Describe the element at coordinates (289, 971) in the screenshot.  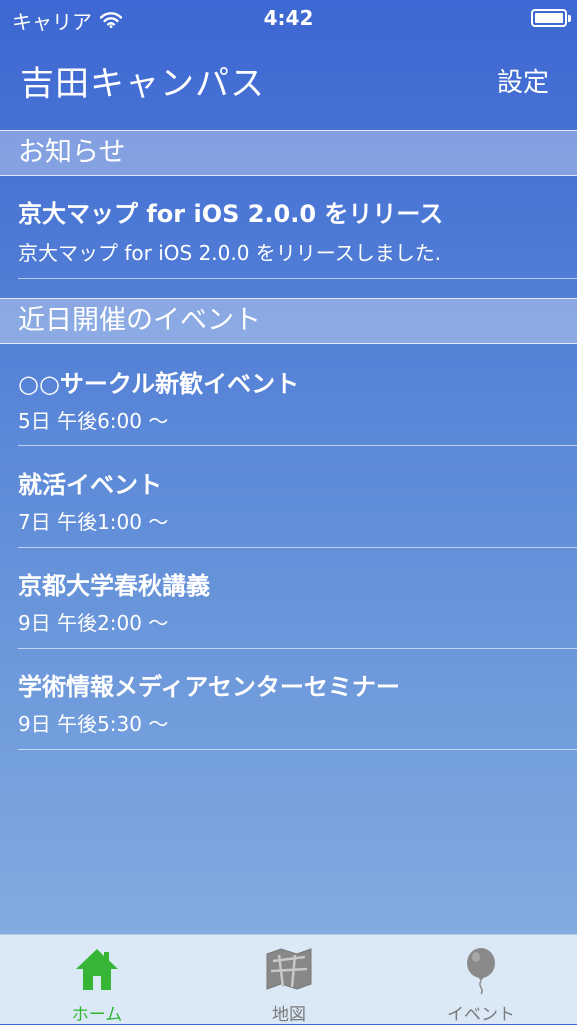
I see `map-icon` at that location.